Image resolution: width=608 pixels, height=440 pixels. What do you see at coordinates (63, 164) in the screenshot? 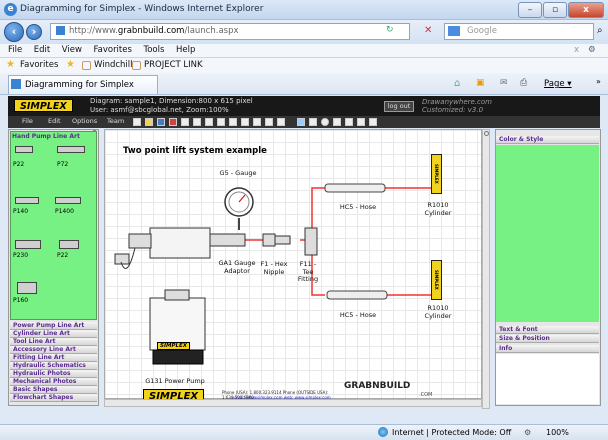
I see `part-label: P72` at bounding box center [63, 164].